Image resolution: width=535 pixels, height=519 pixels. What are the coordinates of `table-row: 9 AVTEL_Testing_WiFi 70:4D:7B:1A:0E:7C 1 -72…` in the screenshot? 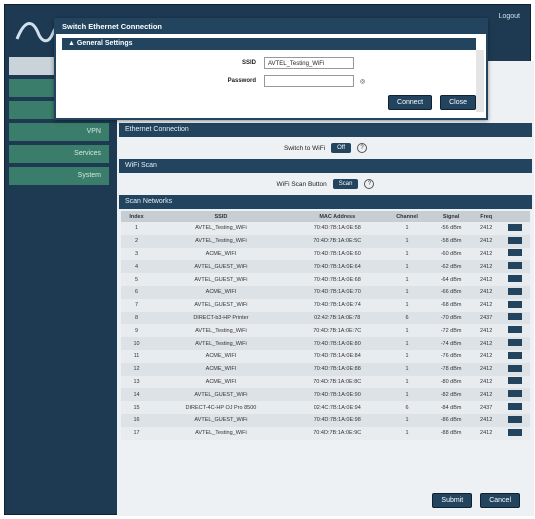 It's located at (325, 331).